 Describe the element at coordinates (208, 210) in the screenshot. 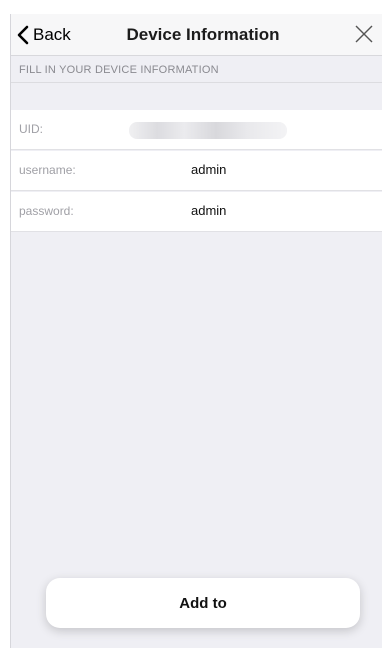

I see `password-field: admin` at that location.